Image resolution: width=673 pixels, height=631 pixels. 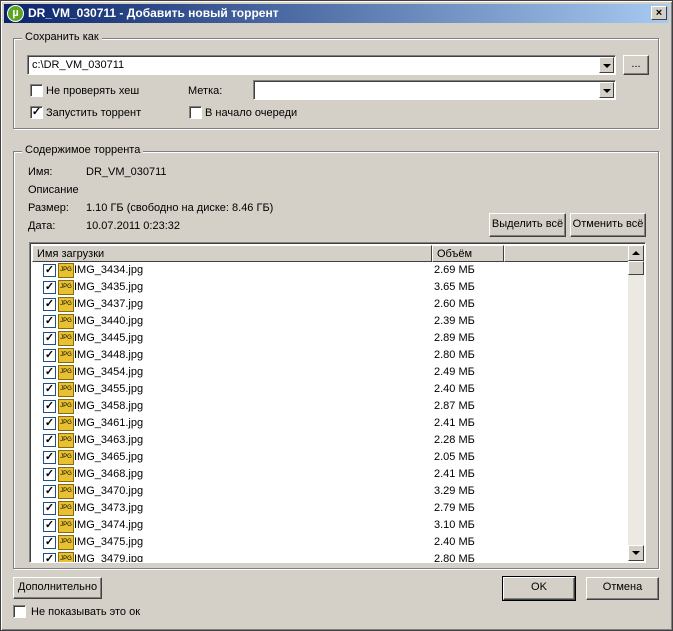 What do you see at coordinates (133, 226) in the screenshot?
I see `date-value: 10.07.2011 0:23:32` at bounding box center [133, 226].